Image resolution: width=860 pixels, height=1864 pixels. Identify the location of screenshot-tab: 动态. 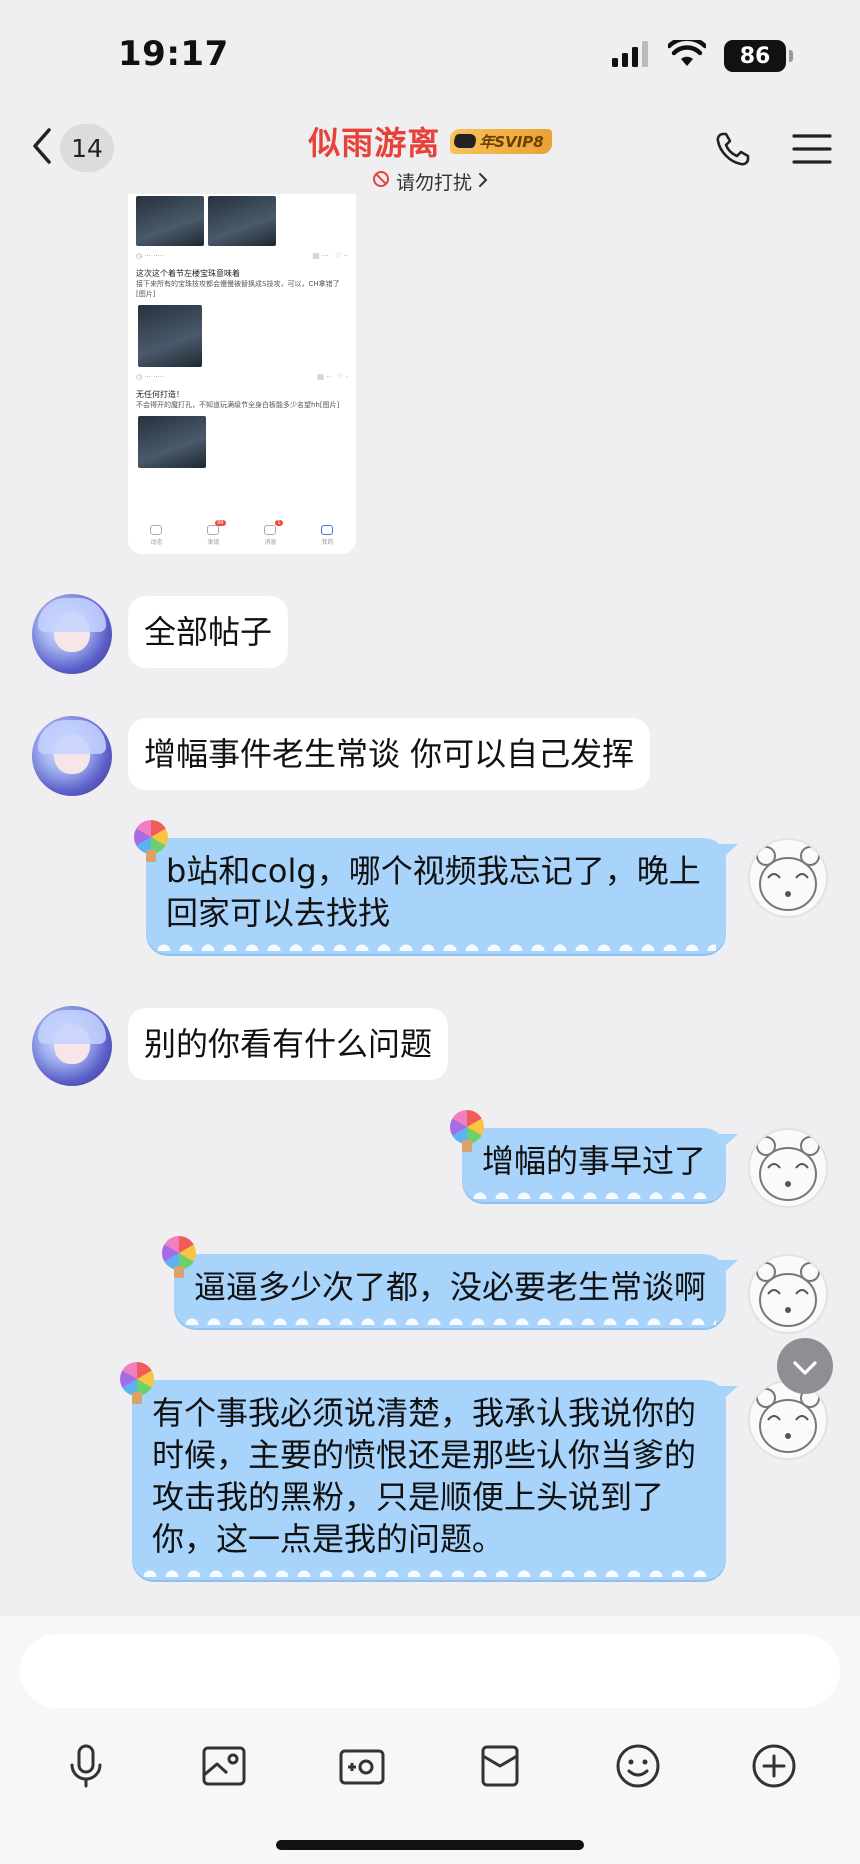
(156, 535).